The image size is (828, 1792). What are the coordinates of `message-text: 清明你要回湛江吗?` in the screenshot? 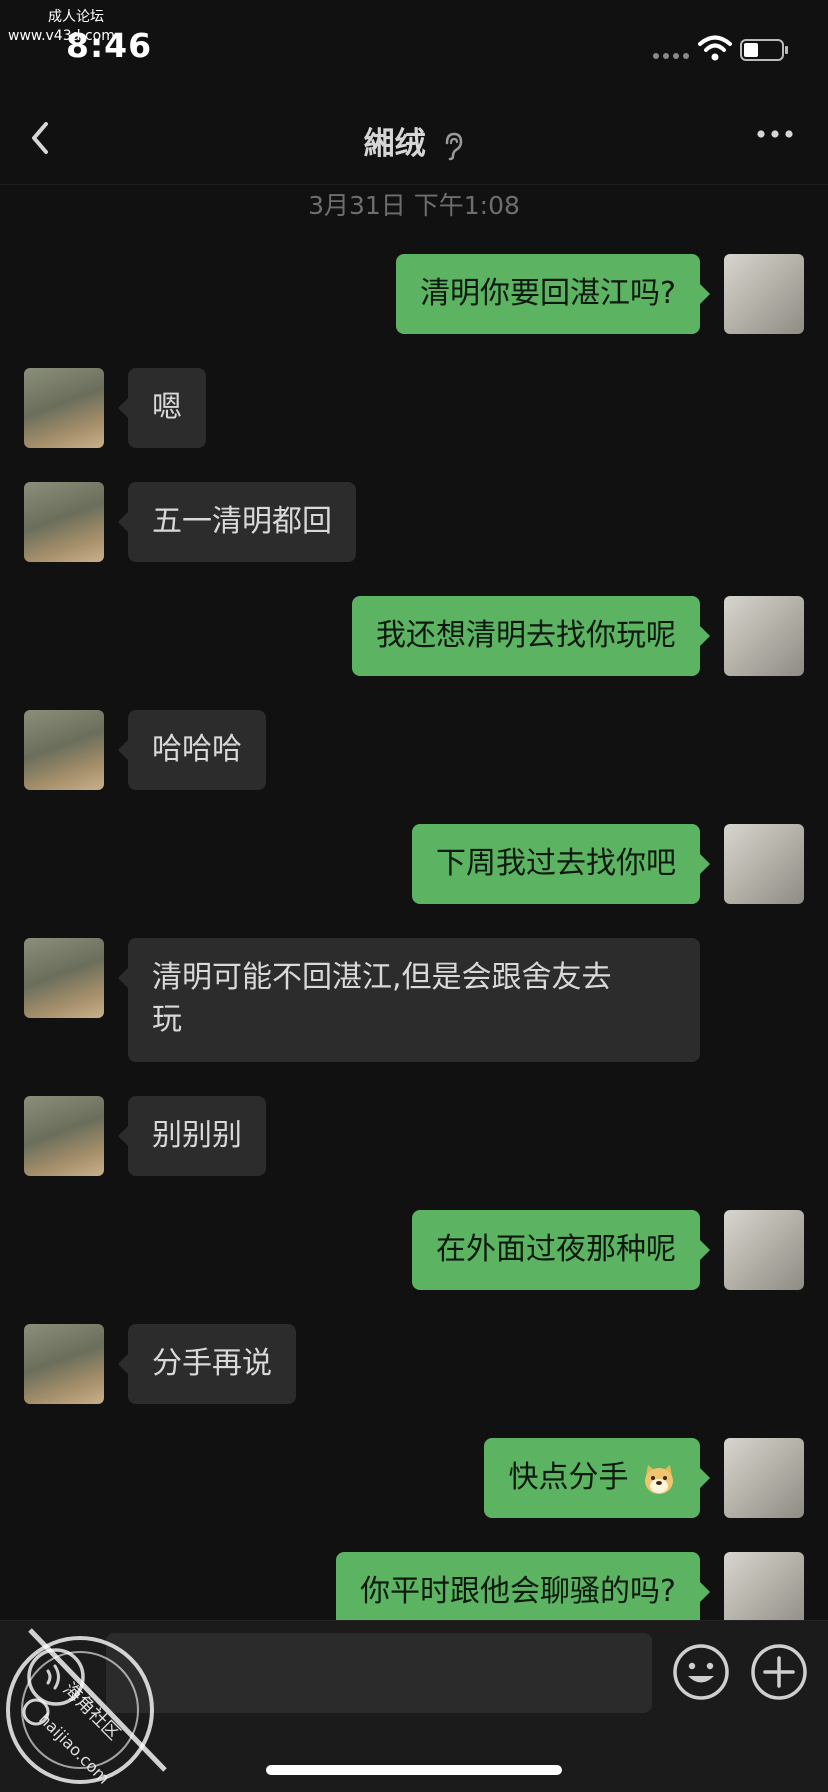 It's located at (548, 293).